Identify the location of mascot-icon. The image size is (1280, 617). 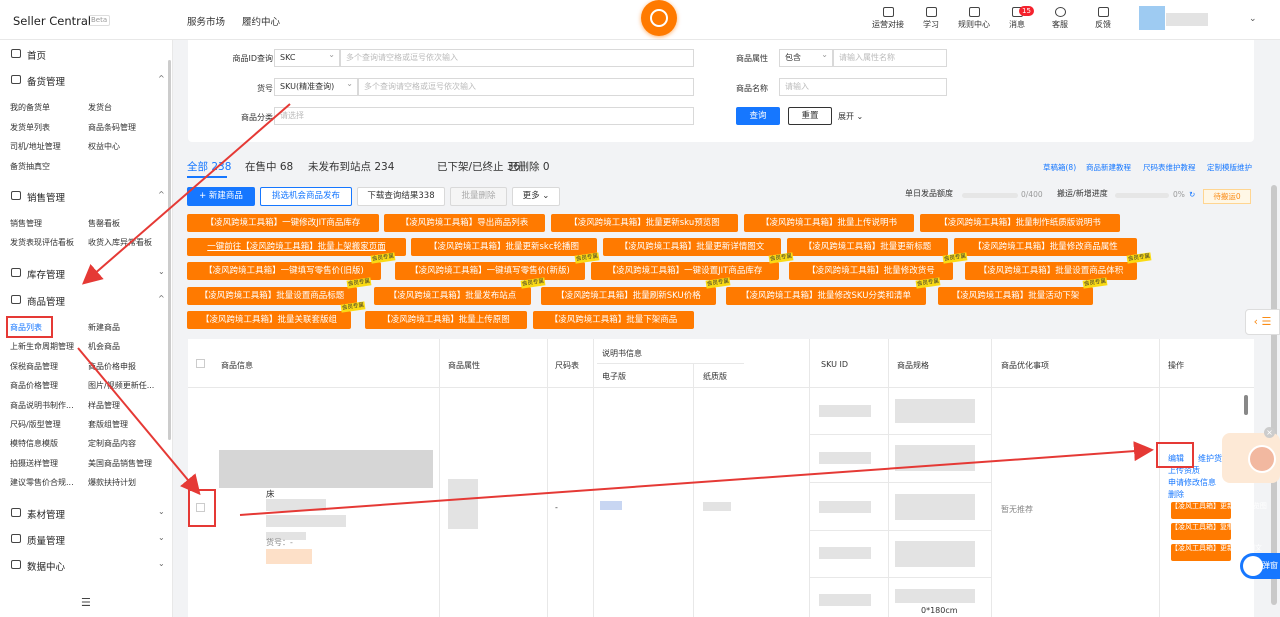
(1251, 458).